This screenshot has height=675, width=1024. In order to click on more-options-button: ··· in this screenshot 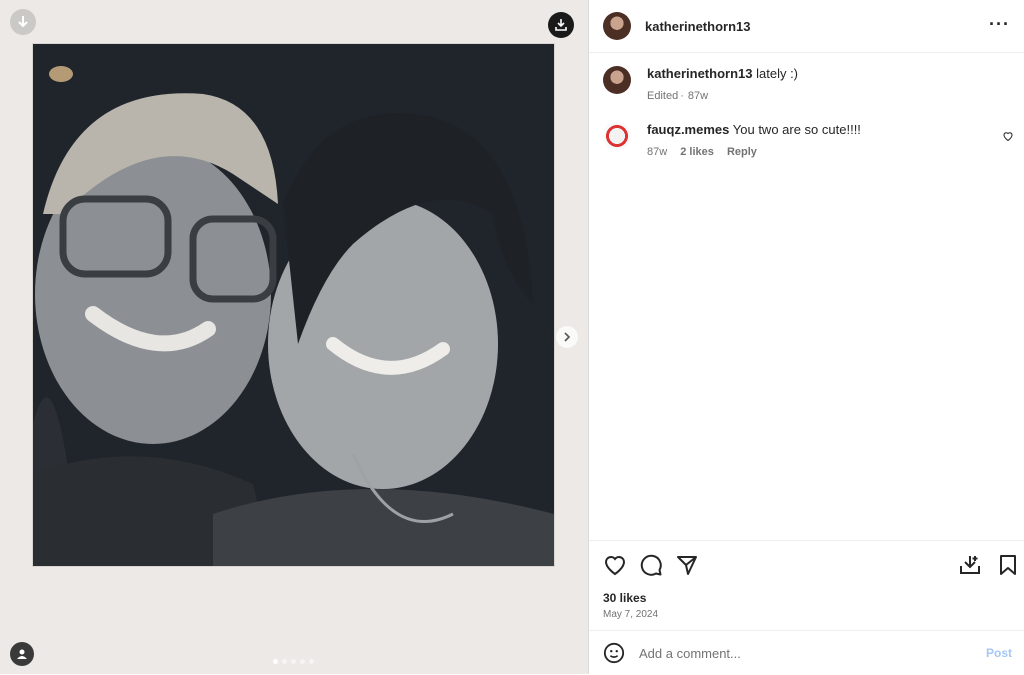, I will do `click(999, 24)`.